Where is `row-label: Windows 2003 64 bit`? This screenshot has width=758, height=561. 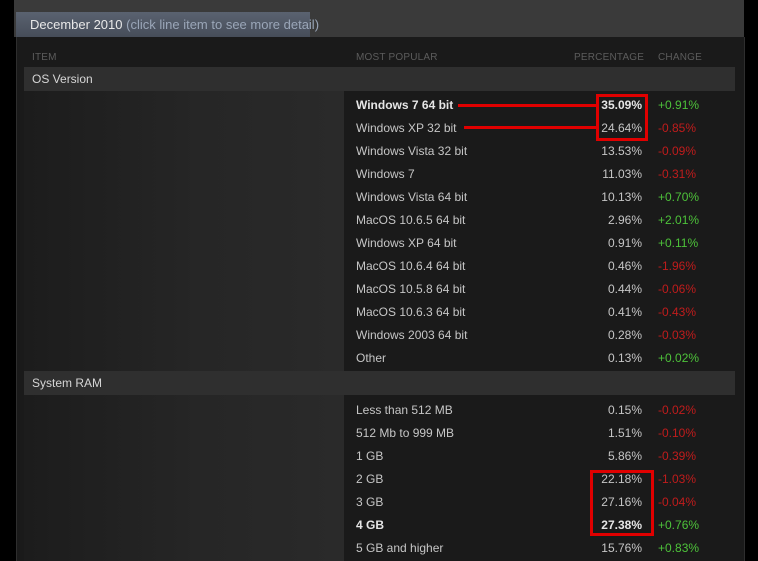 row-label: Windows 2003 64 bit is located at coordinates (412, 335).